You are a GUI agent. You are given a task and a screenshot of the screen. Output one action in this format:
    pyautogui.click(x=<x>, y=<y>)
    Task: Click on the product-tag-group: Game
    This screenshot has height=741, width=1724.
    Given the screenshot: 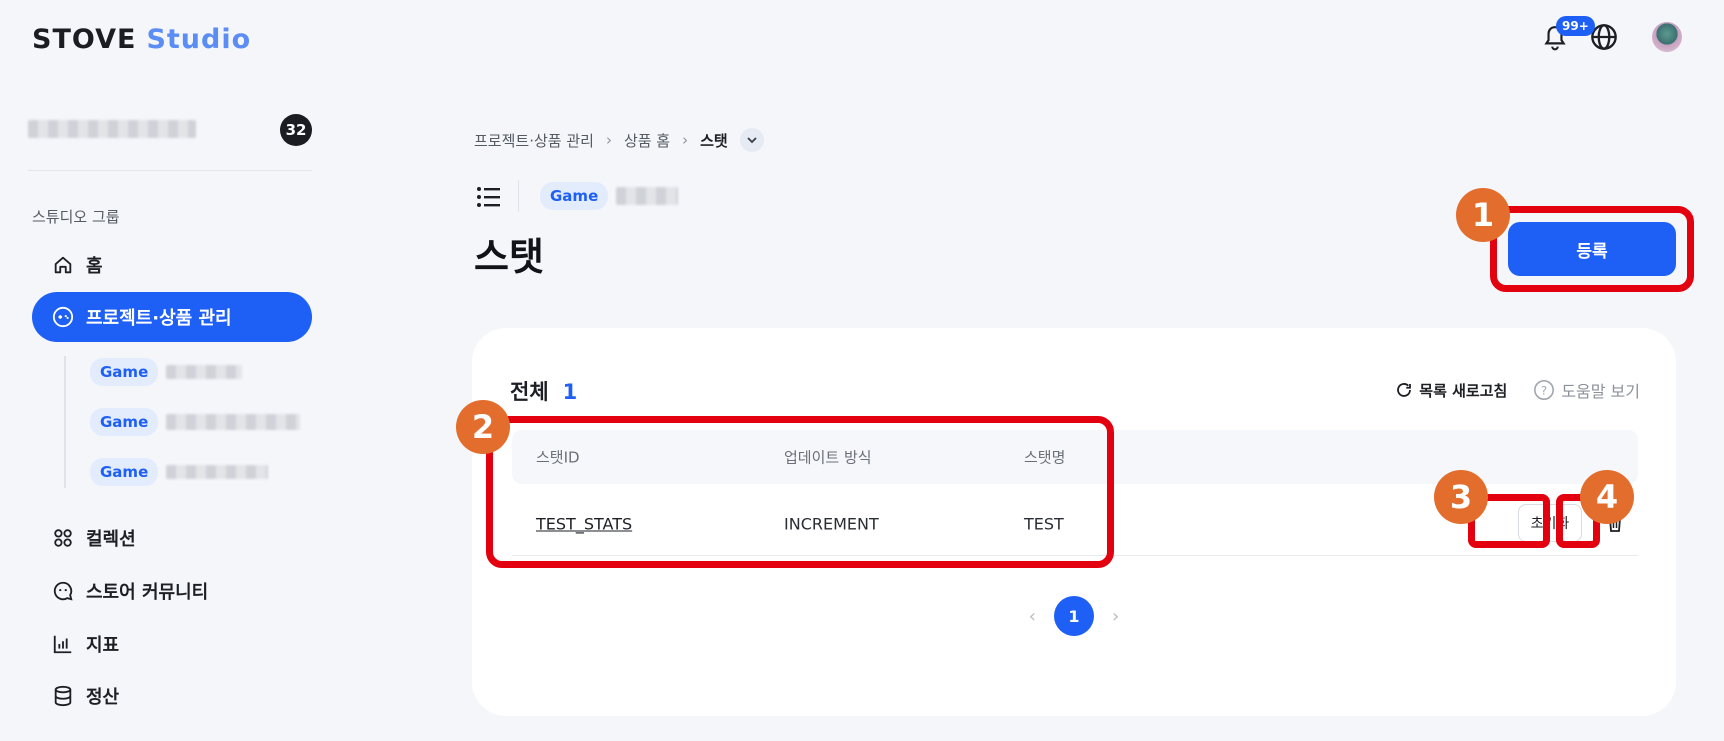 What is the action you would take?
    pyautogui.click(x=609, y=196)
    